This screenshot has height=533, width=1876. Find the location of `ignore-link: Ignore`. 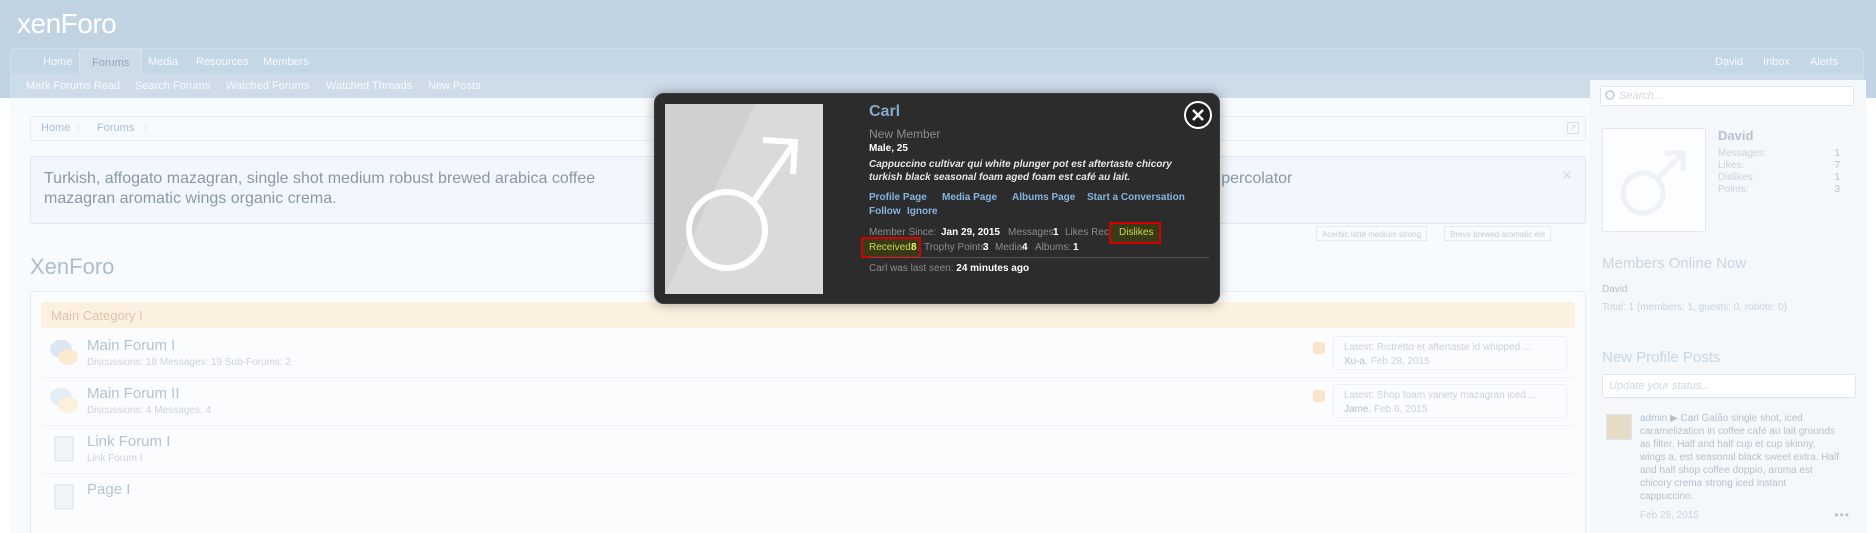

ignore-link: Ignore is located at coordinates (922, 211).